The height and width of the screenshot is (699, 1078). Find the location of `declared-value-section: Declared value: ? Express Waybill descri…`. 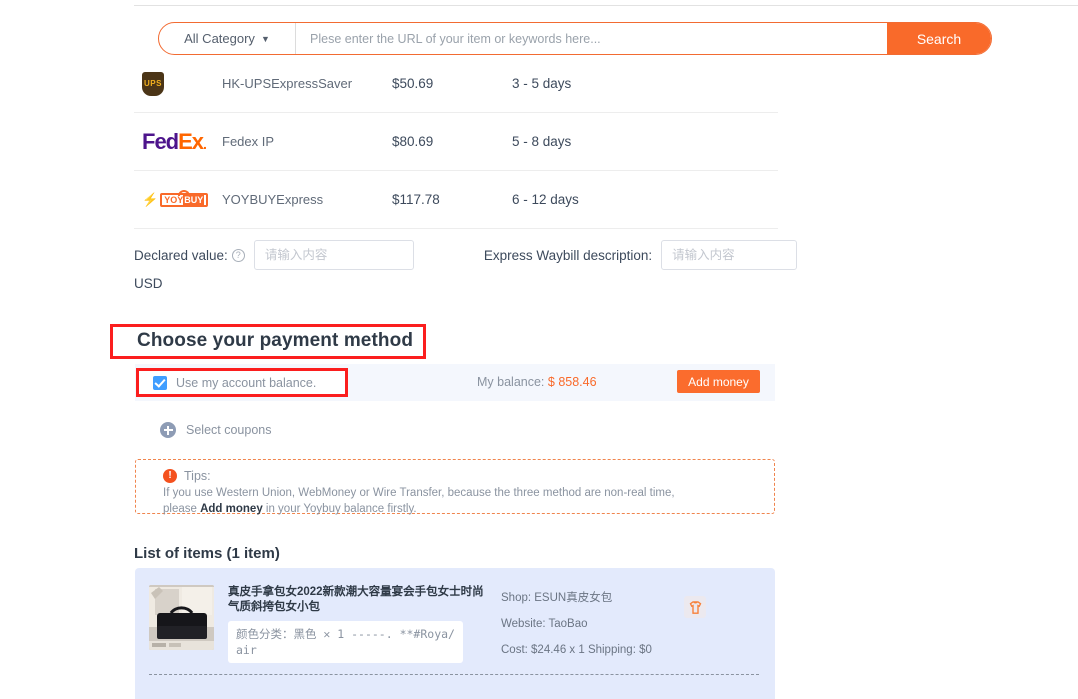

declared-value-section: Declared value: ? Express Waybill descri… is located at coordinates (484, 265).